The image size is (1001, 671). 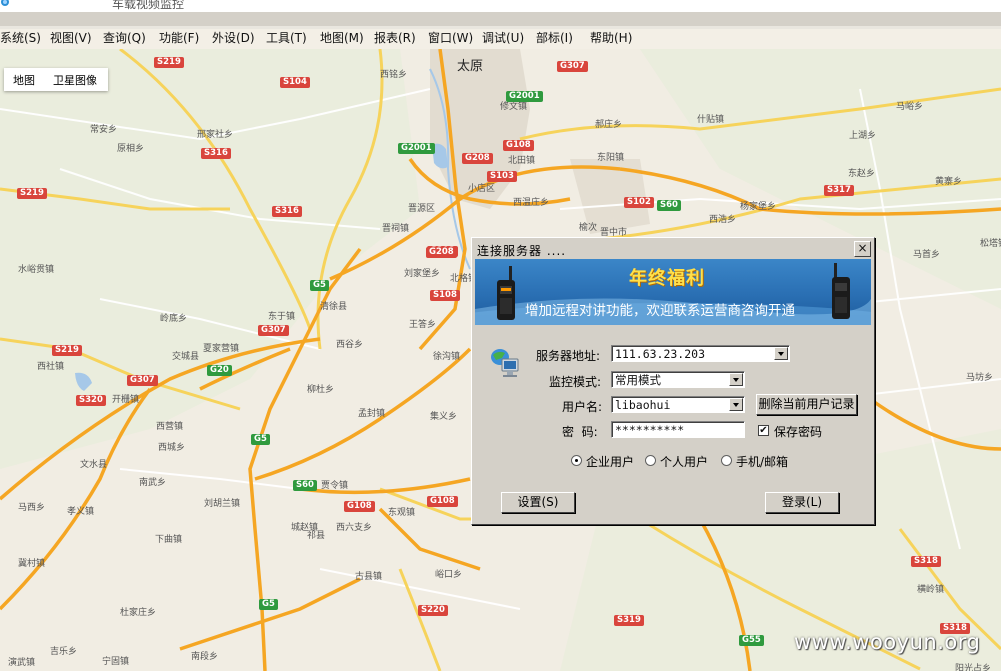 What do you see at coordinates (611, 38) in the screenshot?
I see `menu-item: 帮助(H)` at bounding box center [611, 38].